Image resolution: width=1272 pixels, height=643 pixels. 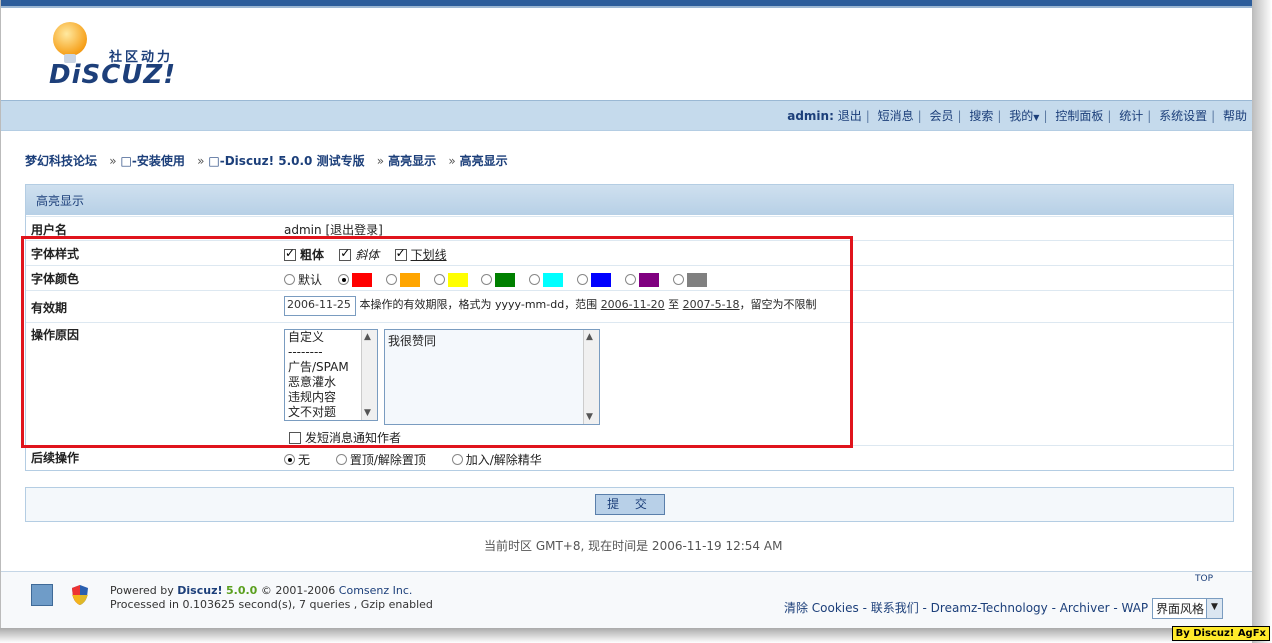 What do you see at coordinates (553, 280) in the screenshot?
I see `color-swatch-cyan` at bounding box center [553, 280].